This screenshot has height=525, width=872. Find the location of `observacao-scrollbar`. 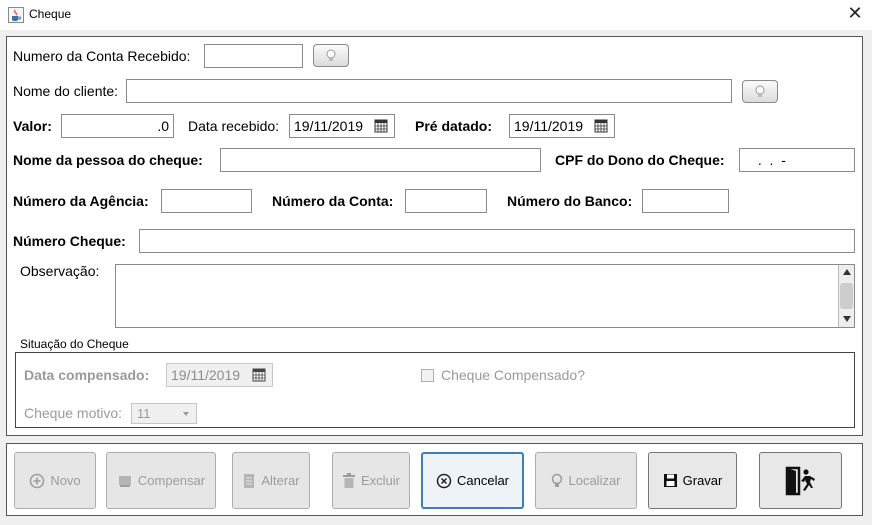

observacao-scrollbar is located at coordinates (846, 296).